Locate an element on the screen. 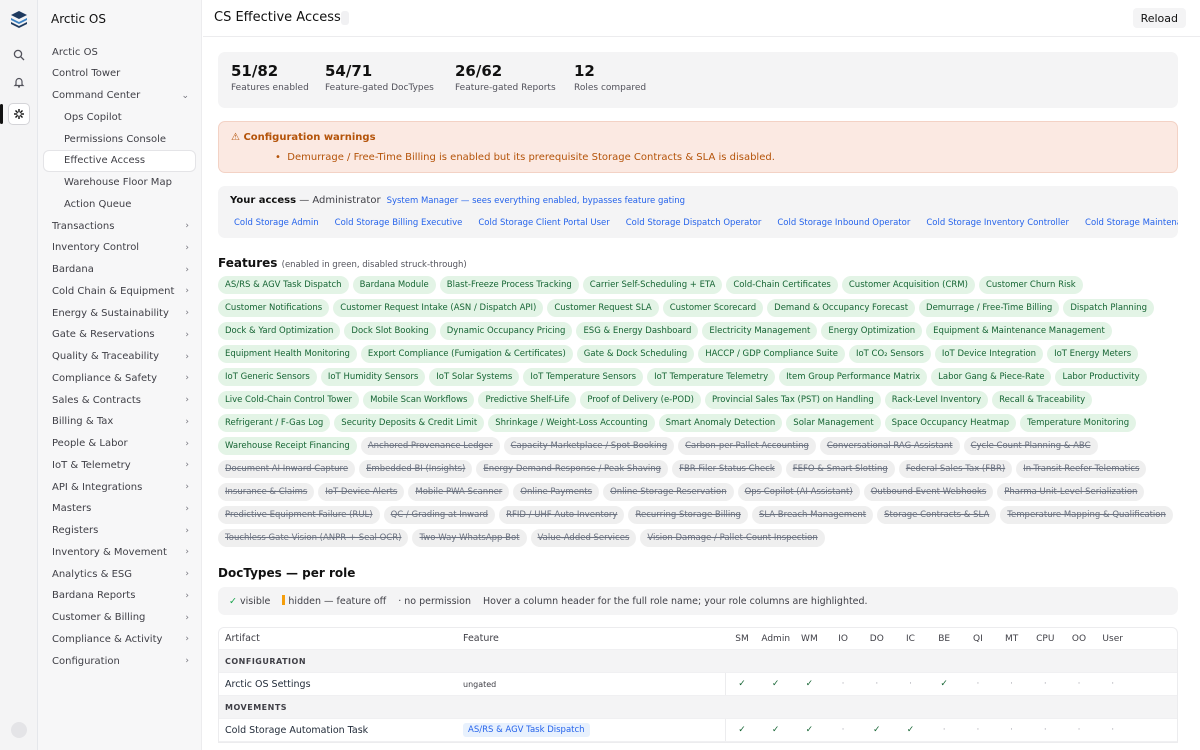  artifact-name: Cold Storage Automation Task is located at coordinates (296, 730).